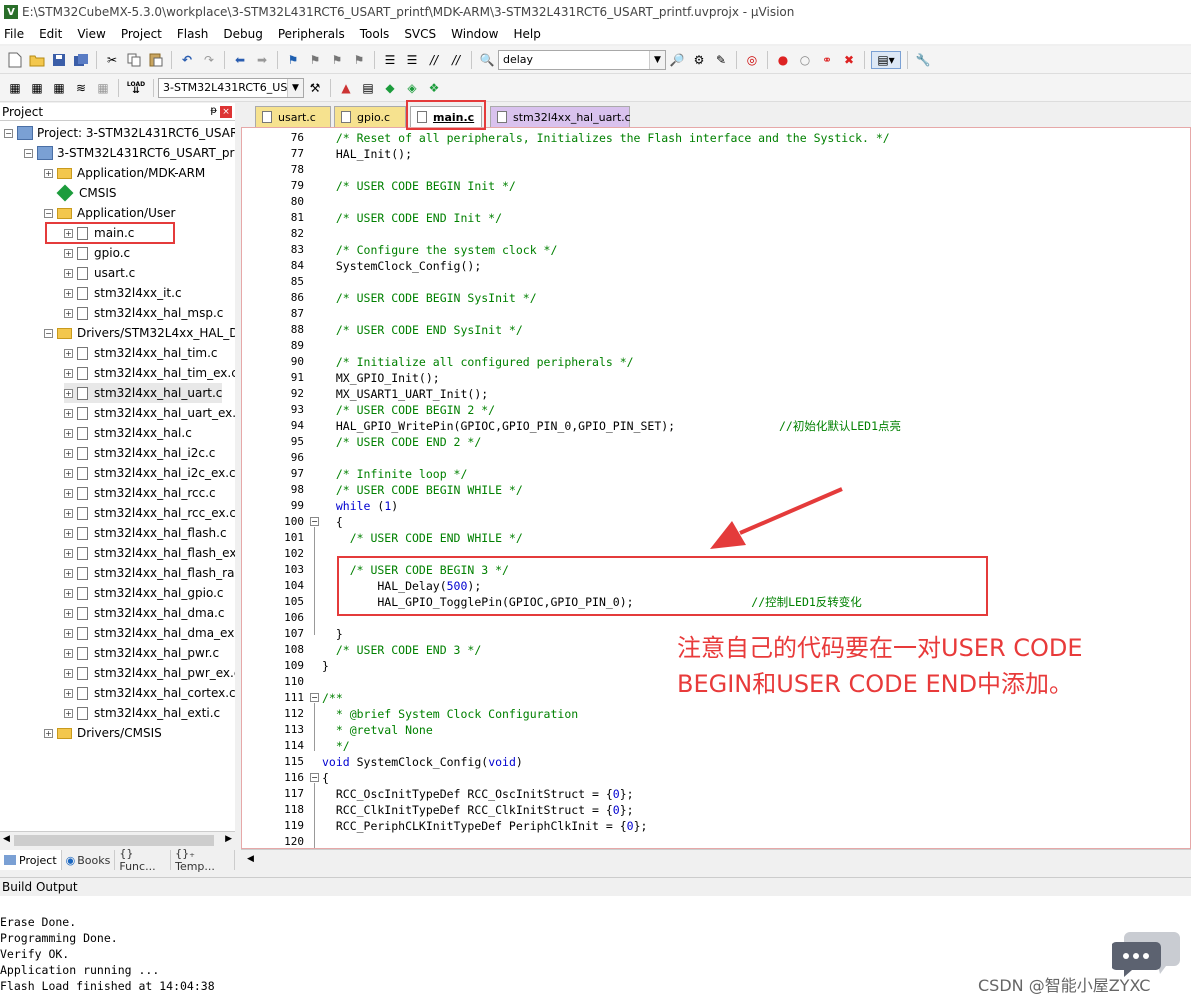 This screenshot has height=1003, width=1191. Describe the element at coordinates (422, 490) in the screenshot. I see `code-line: /* USER CODE BEGIN WHILE */` at that location.